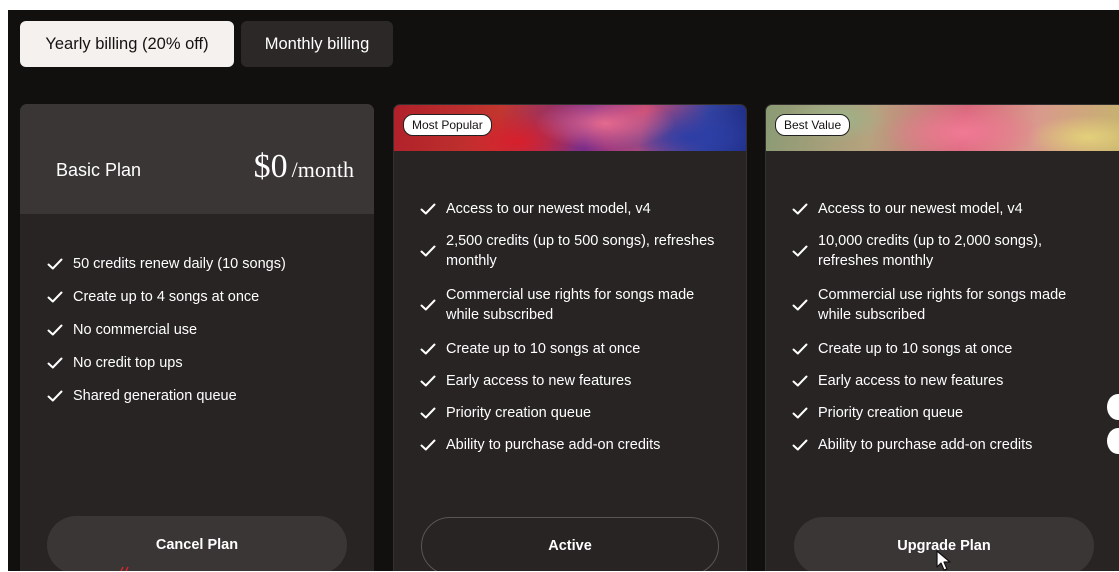 The width and height of the screenshot is (1119, 572). I want to click on best-value-badge: Best Value, so click(813, 125).